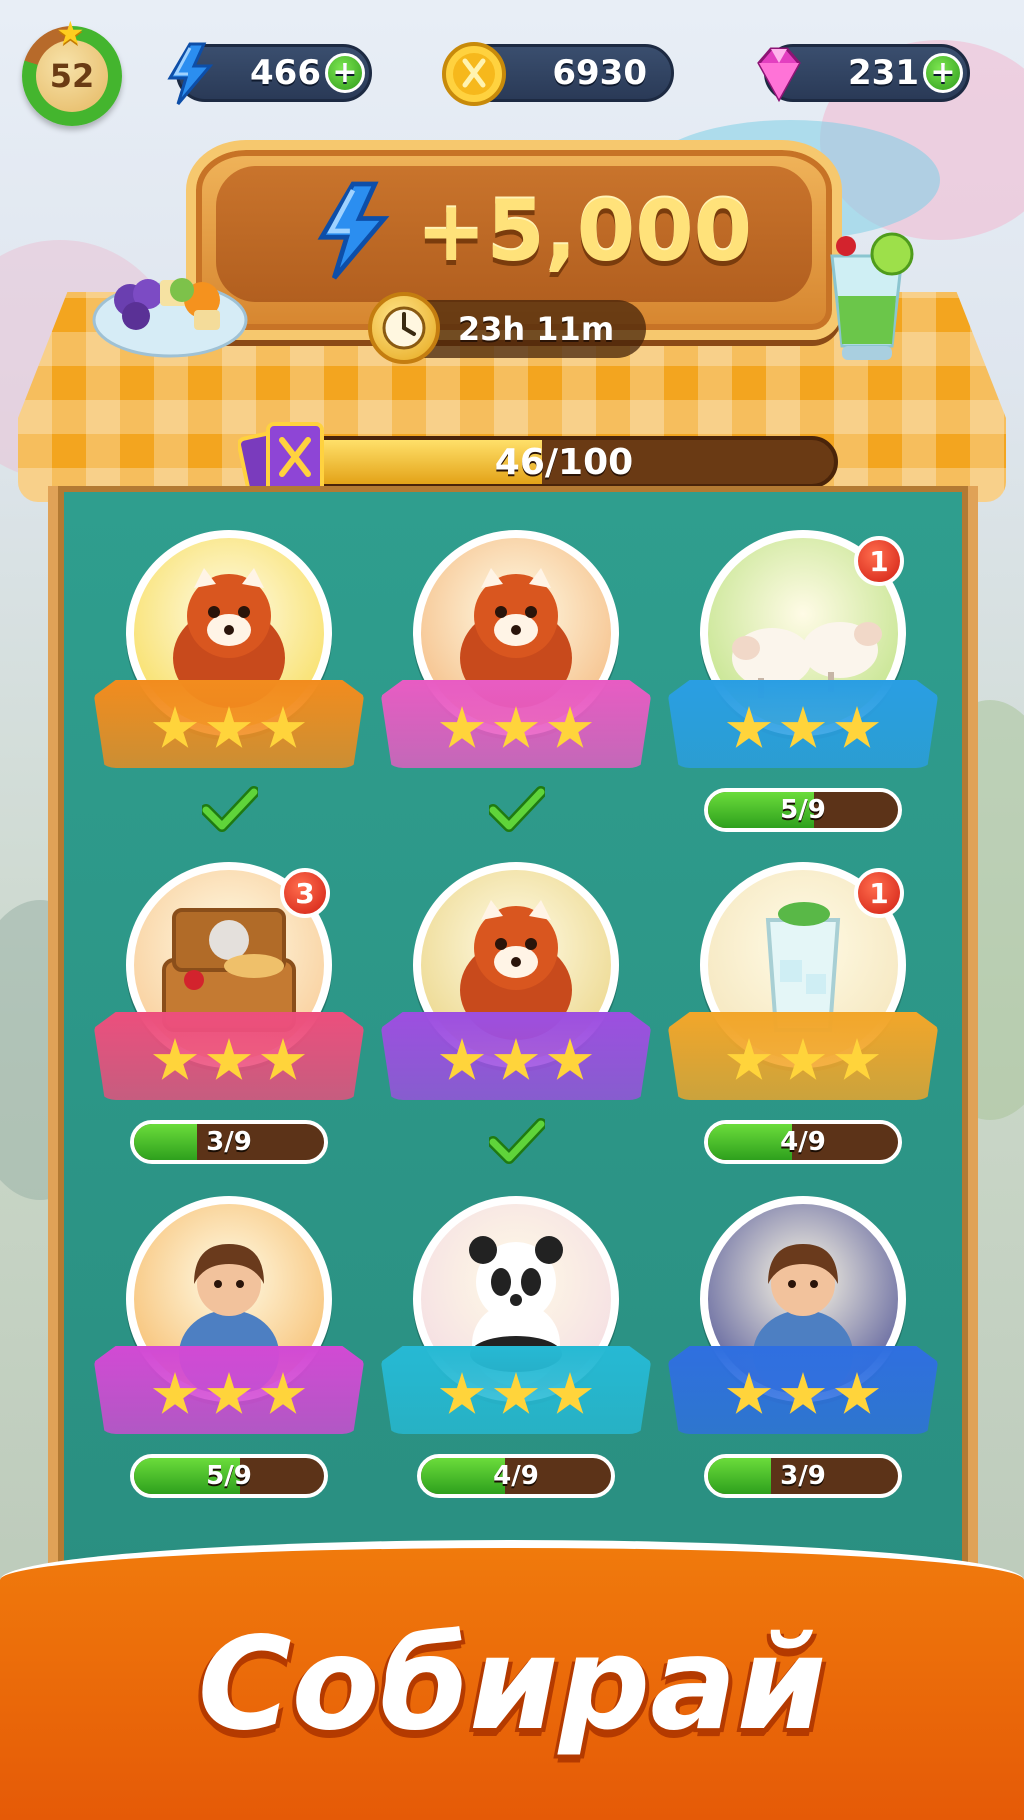 This screenshot has height=1820, width=1024. I want to click on drink-decoration, so click(867, 301).